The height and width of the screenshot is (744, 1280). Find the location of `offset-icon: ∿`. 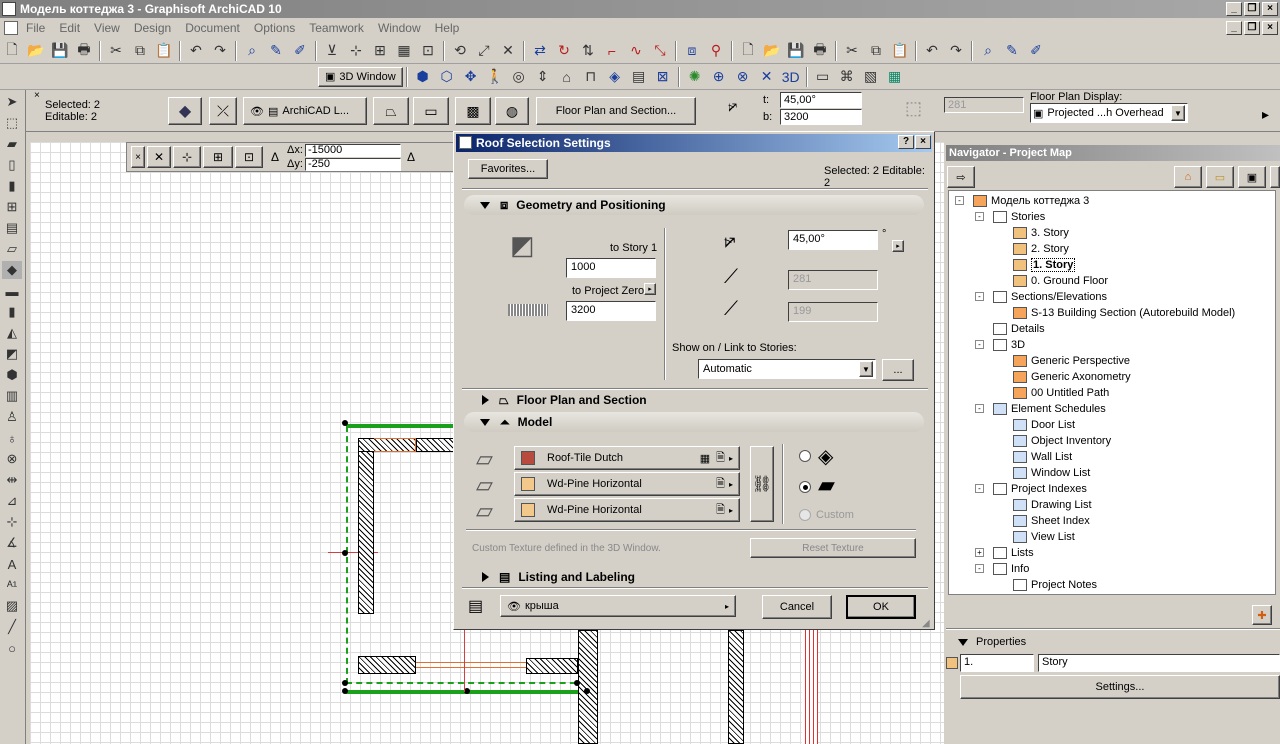

offset-icon: ∿ is located at coordinates (636, 51).